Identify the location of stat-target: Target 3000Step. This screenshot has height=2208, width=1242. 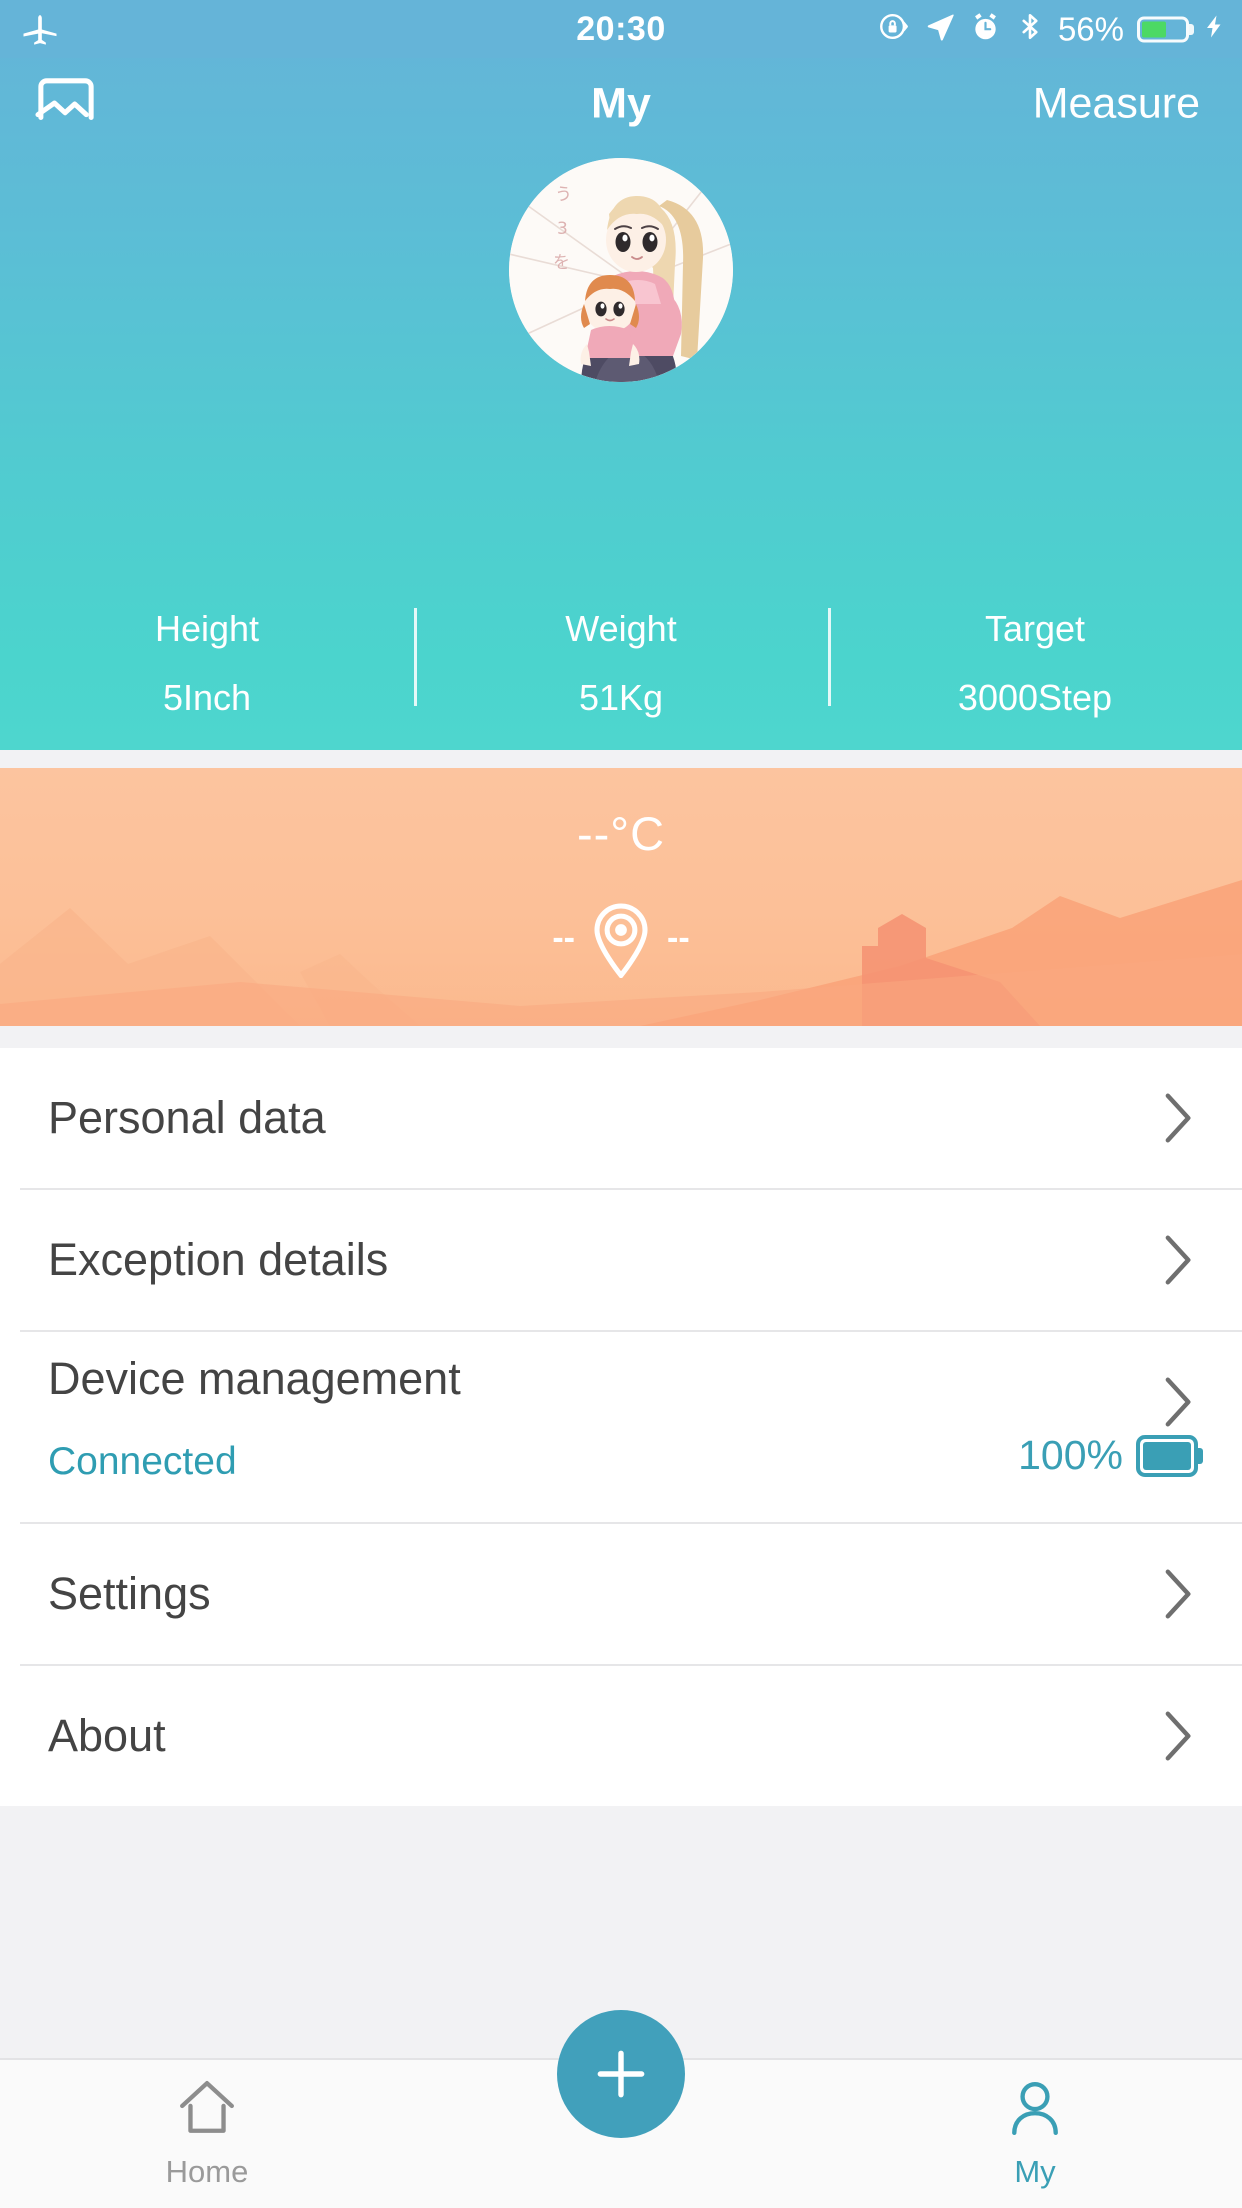
(1035, 662).